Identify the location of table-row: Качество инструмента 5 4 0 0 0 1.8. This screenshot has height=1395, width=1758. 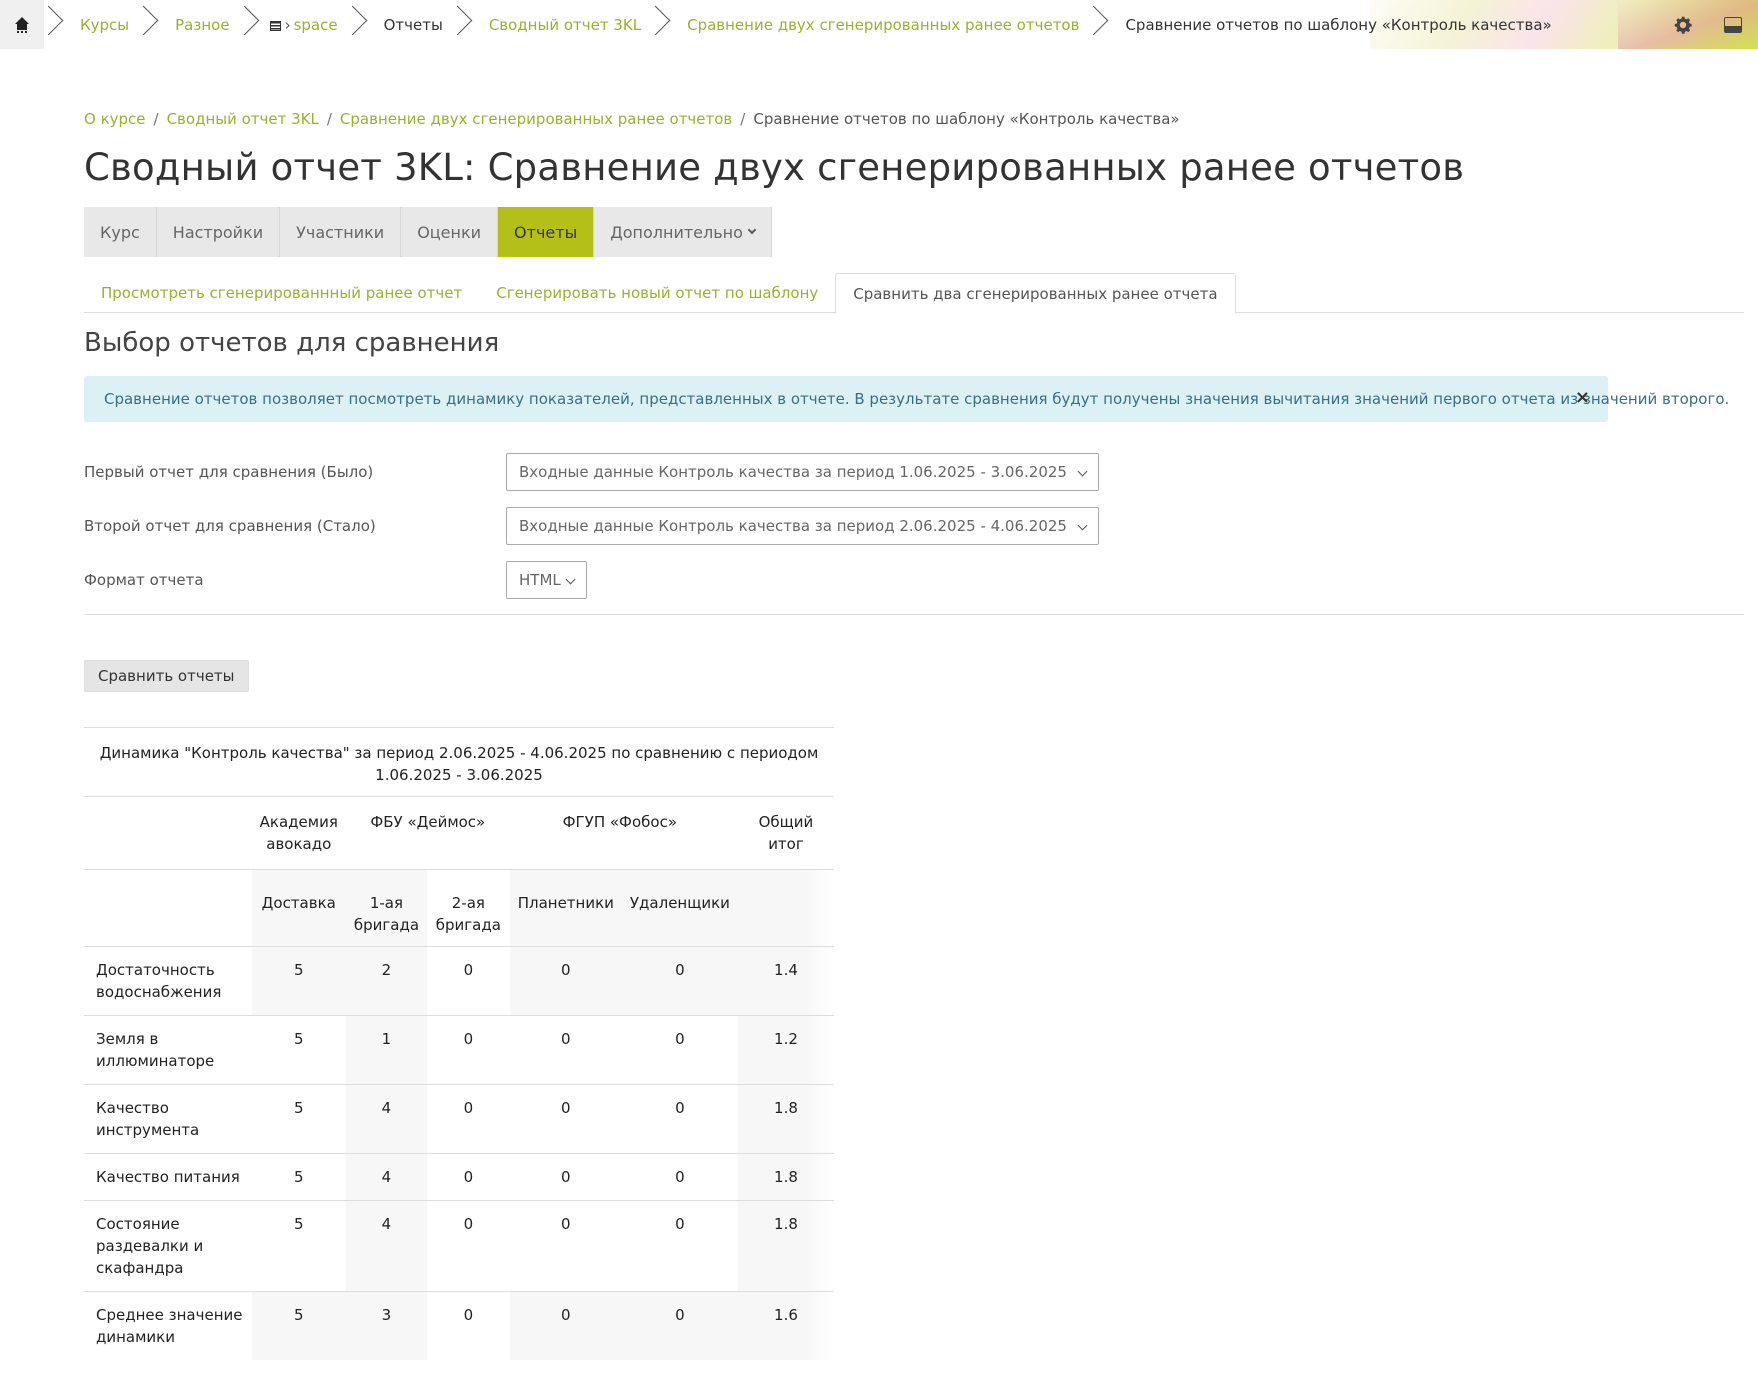
(459, 1119).